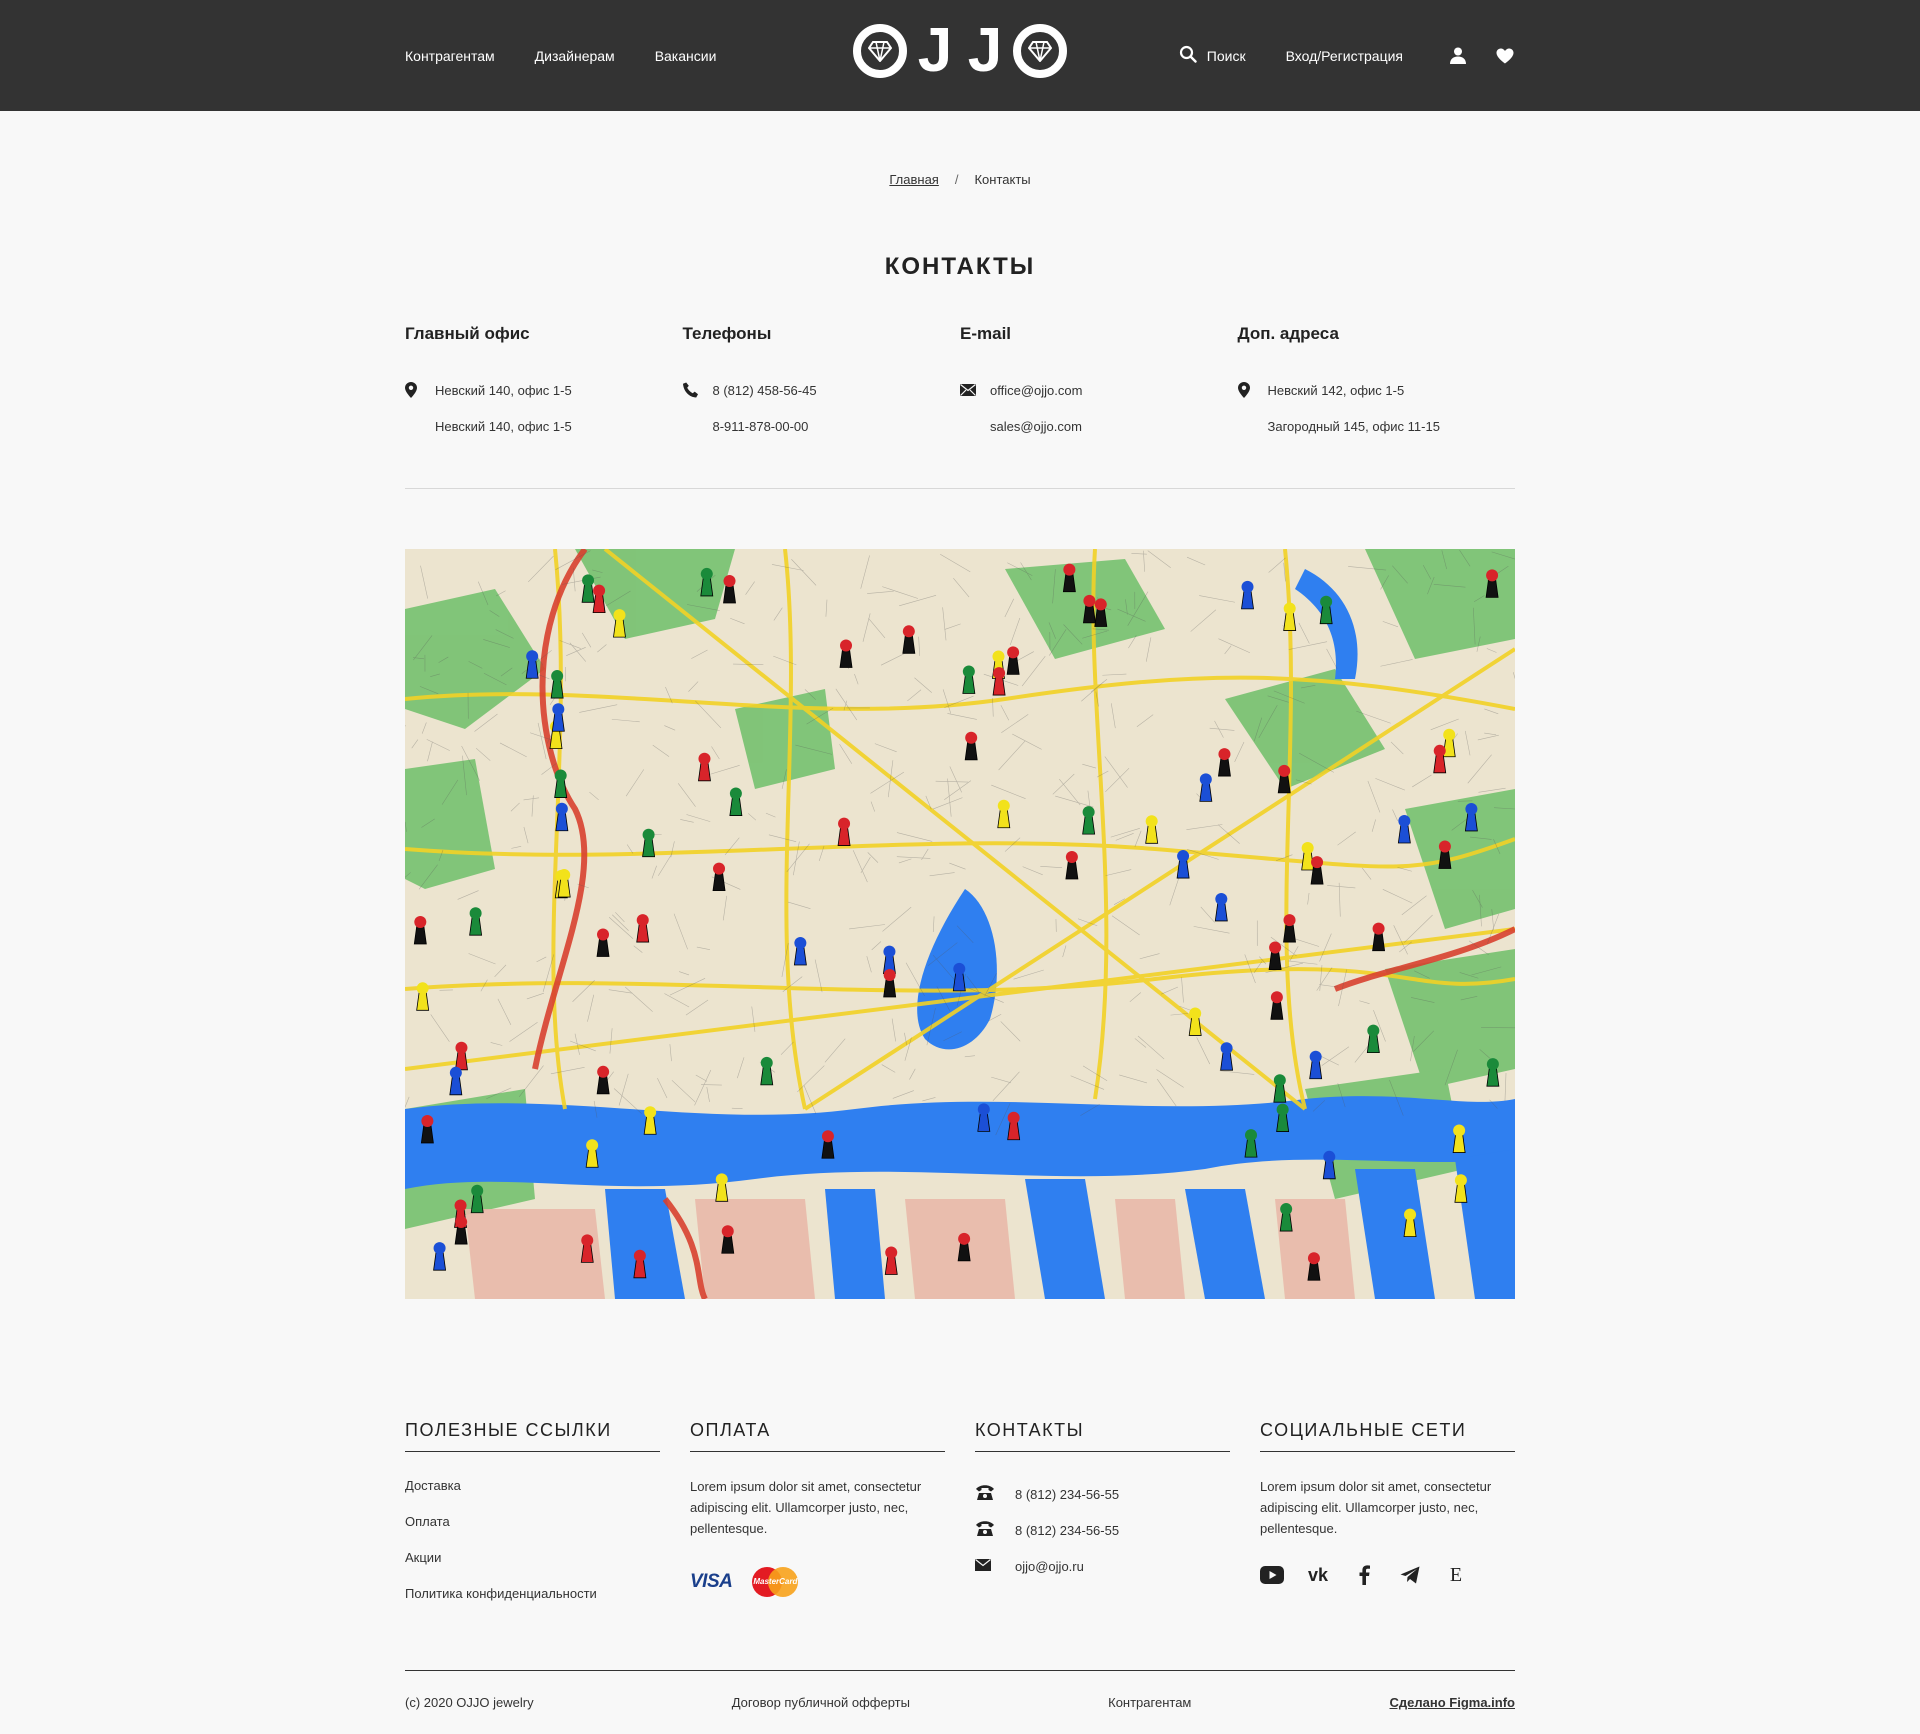  Describe the element at coordinates (575, 56) in the screenshot. I see `nav-designers-link: Дизайнерам` at that location.